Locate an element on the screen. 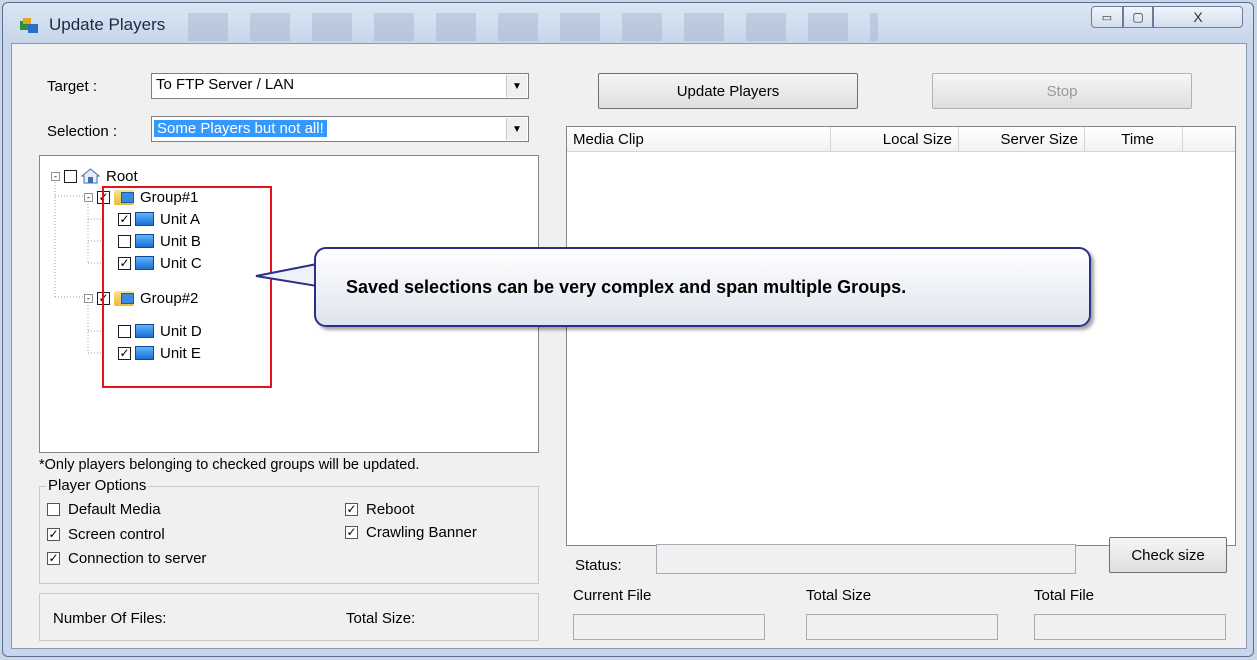 The image size is (1257, 660). screen-control-option: ✓ Screen control is located at coordinates (106, 534).